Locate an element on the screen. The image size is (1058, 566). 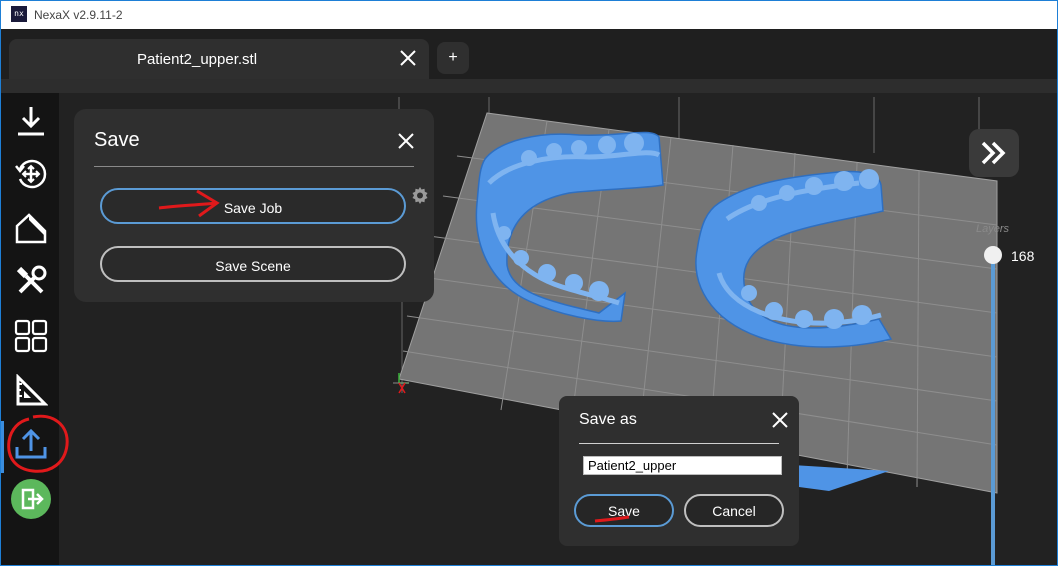
toolbar-strip is located at coordinates (529, 86).